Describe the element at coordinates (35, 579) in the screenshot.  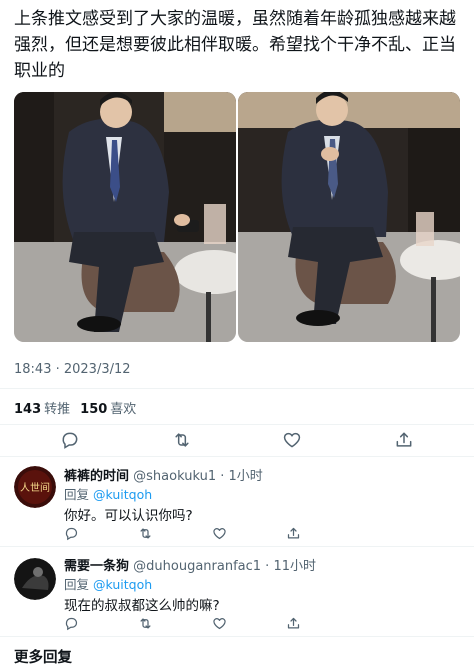
I see `avatar` at that location.